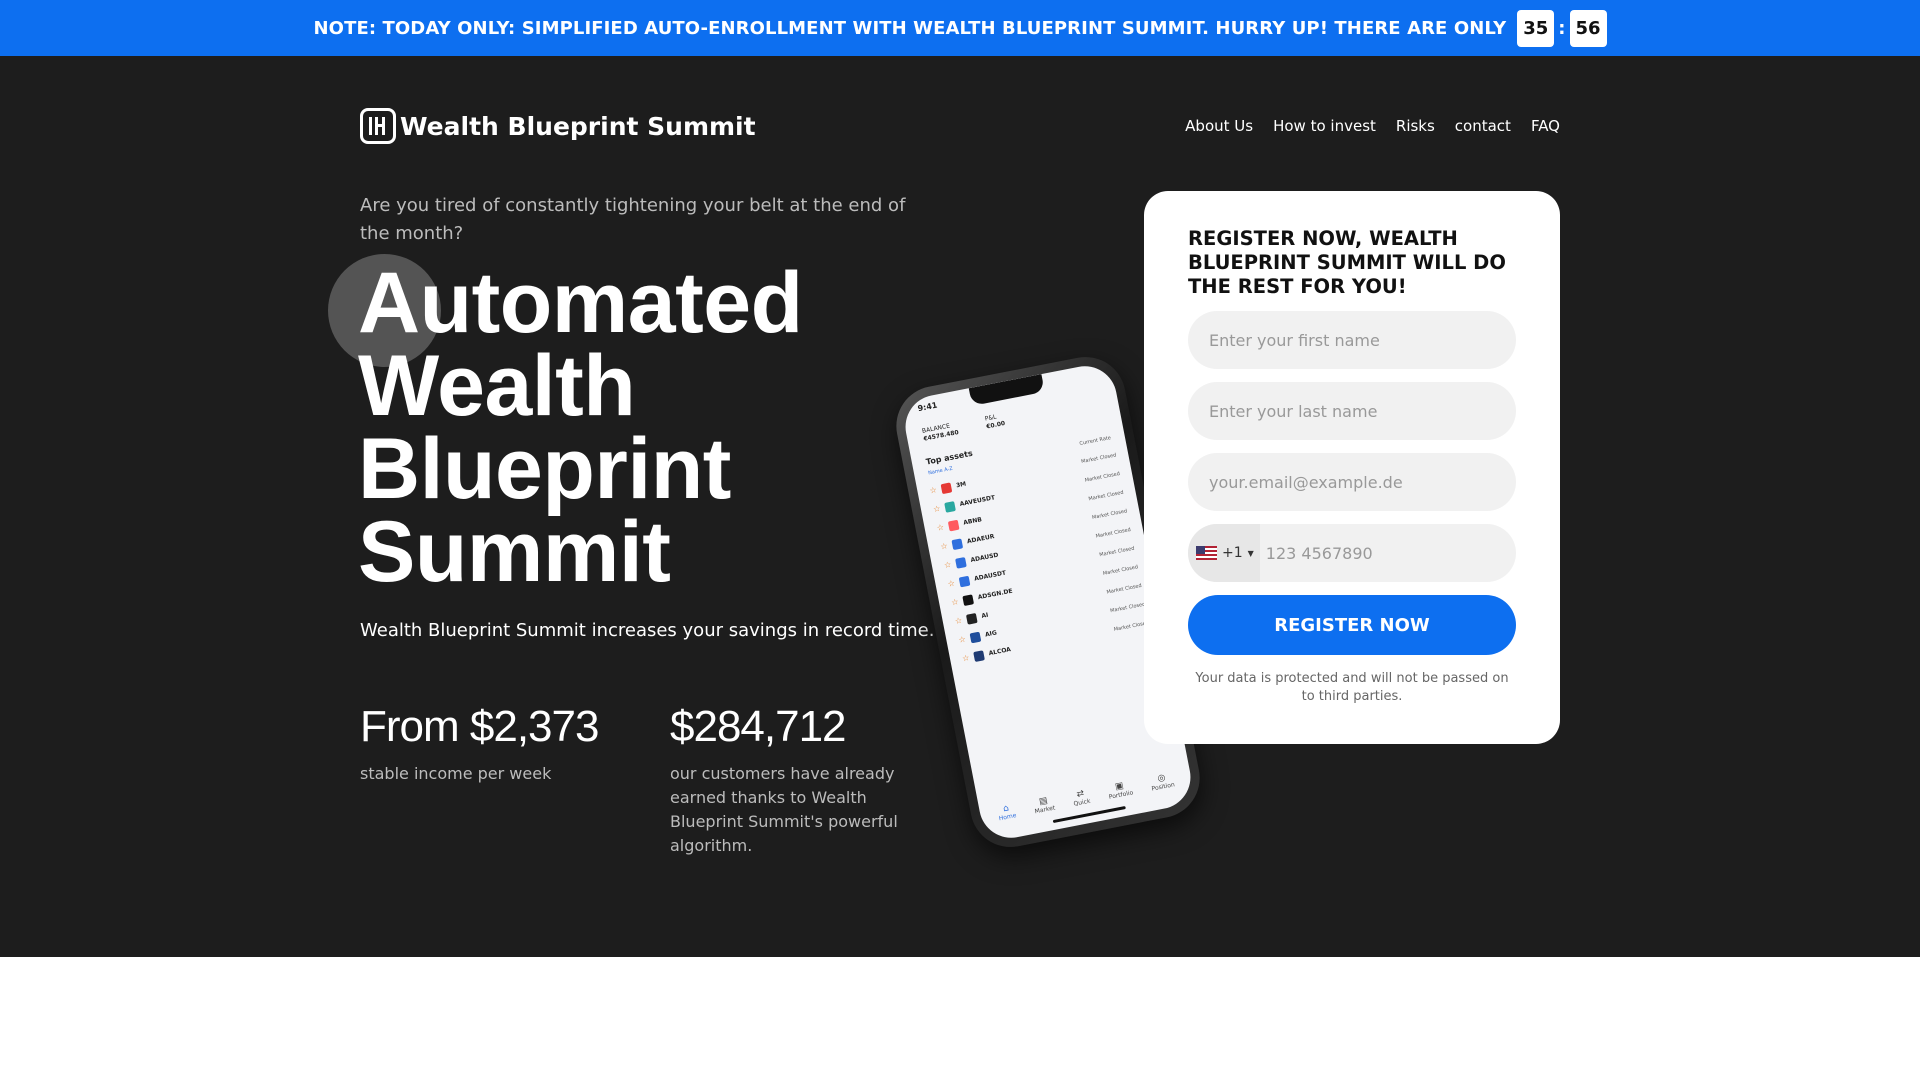 The image size is (1920, 1080). What do you see at coordinates (578, 126) in the screenshot?
I see `logo-text: Wealth Blueprint Summit` at bounding box center [578, 126].